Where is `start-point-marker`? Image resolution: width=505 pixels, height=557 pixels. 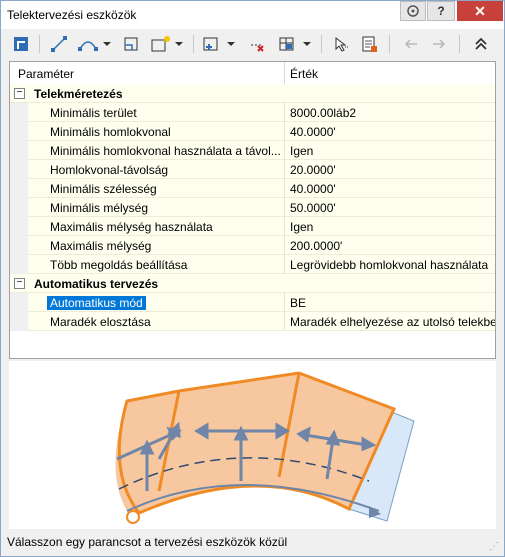
start-point-marker is located at coordinates (133, 517).